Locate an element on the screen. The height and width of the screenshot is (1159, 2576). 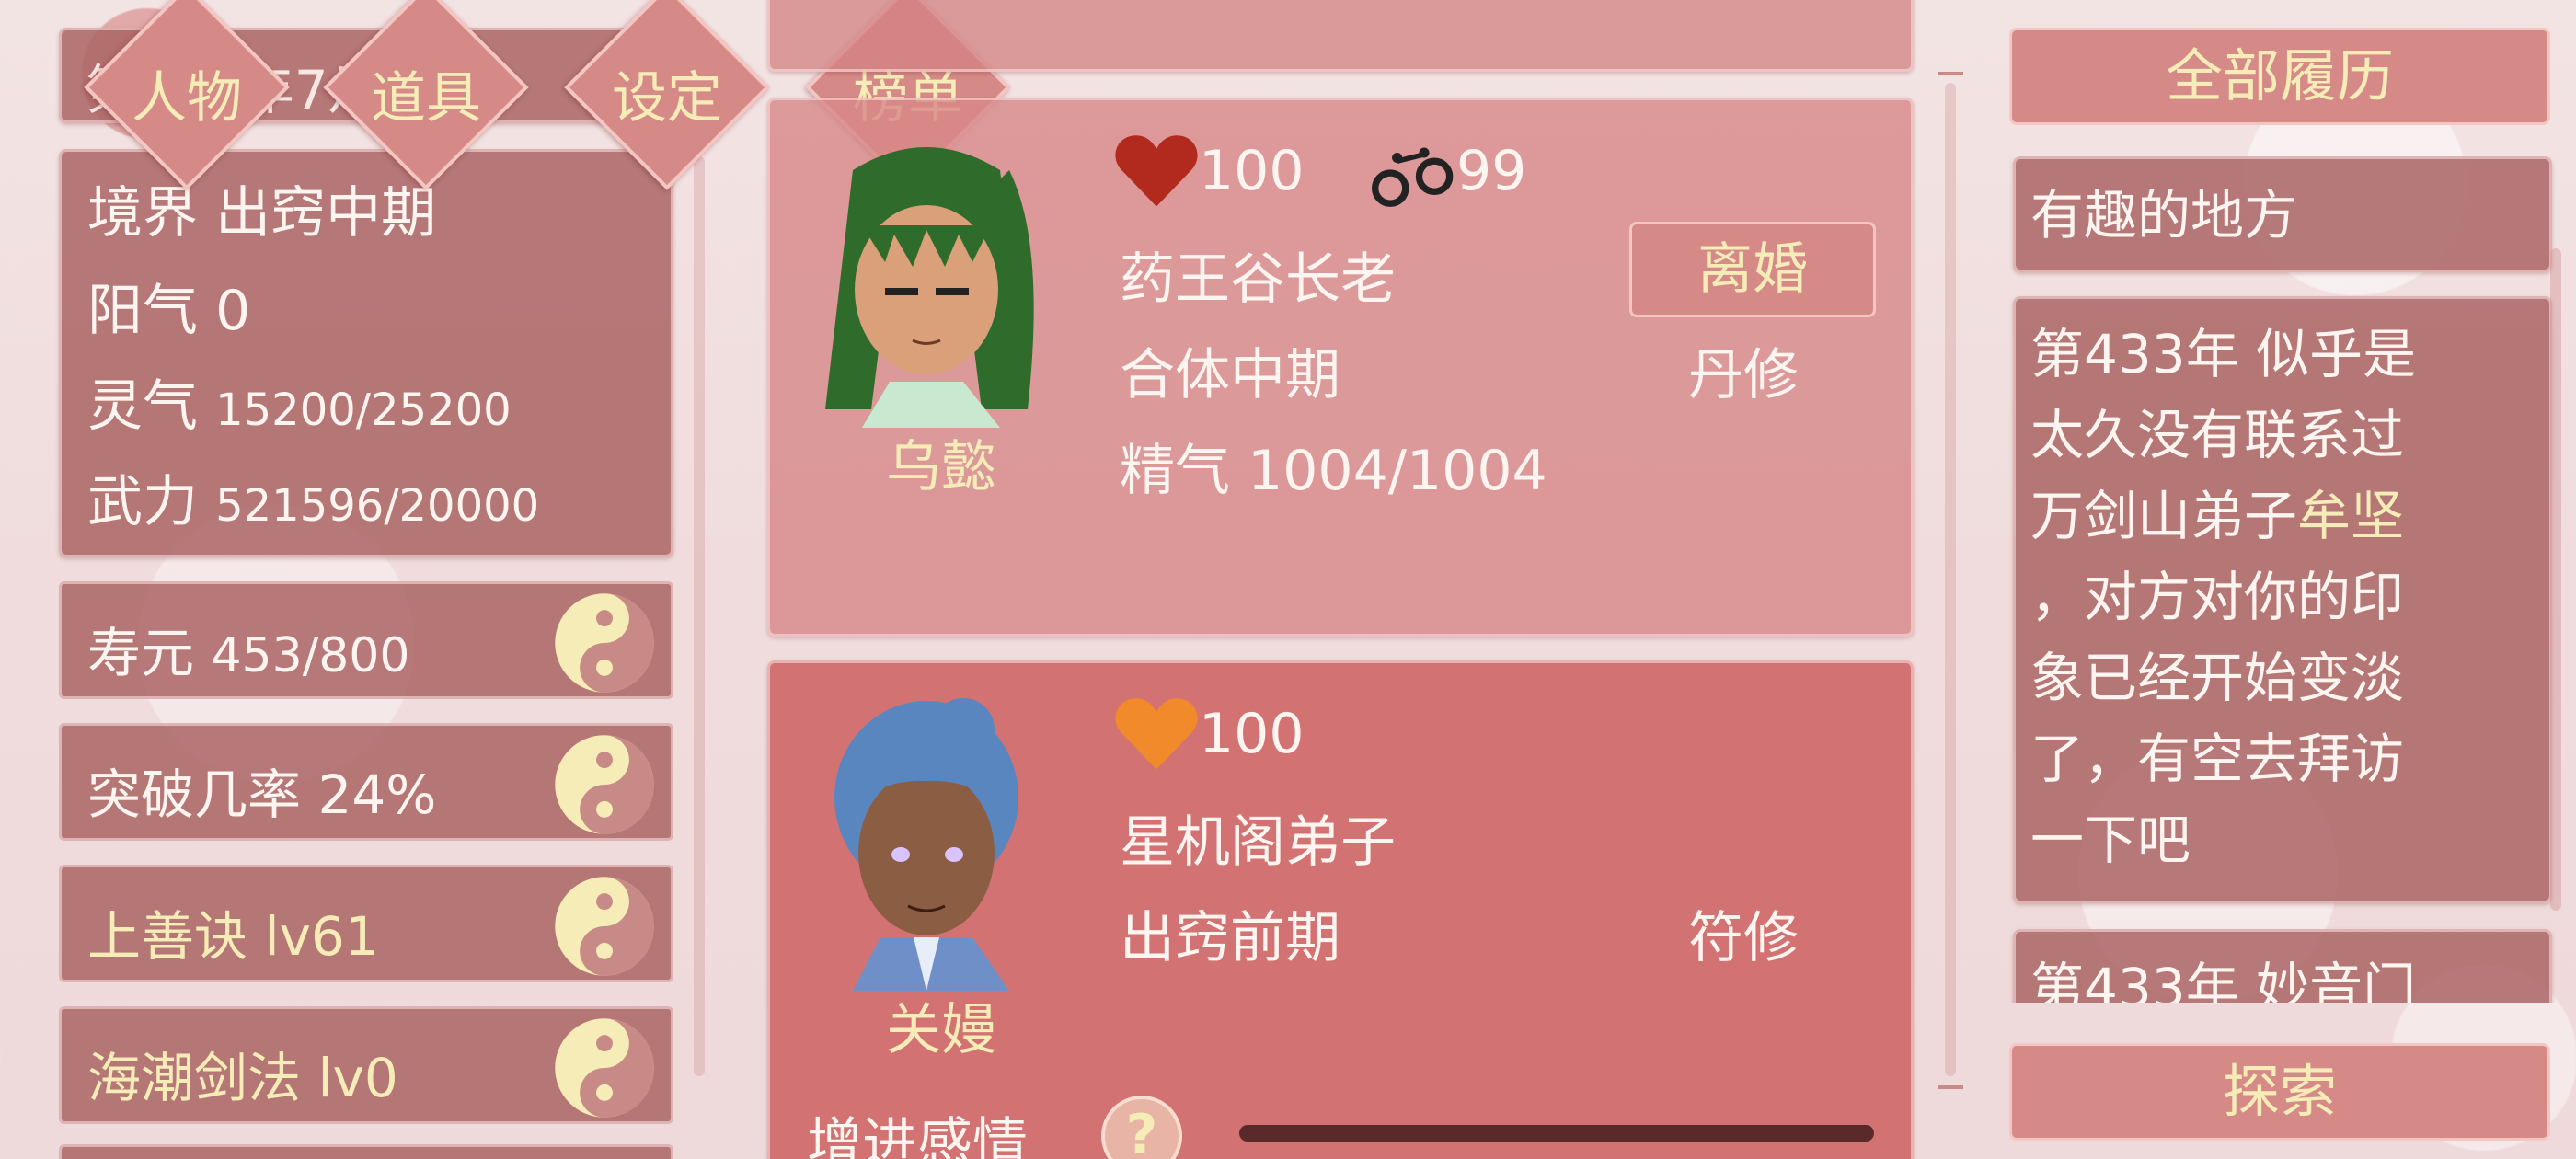
breakthrough-value: 24% is located at coordinates (377, 794).